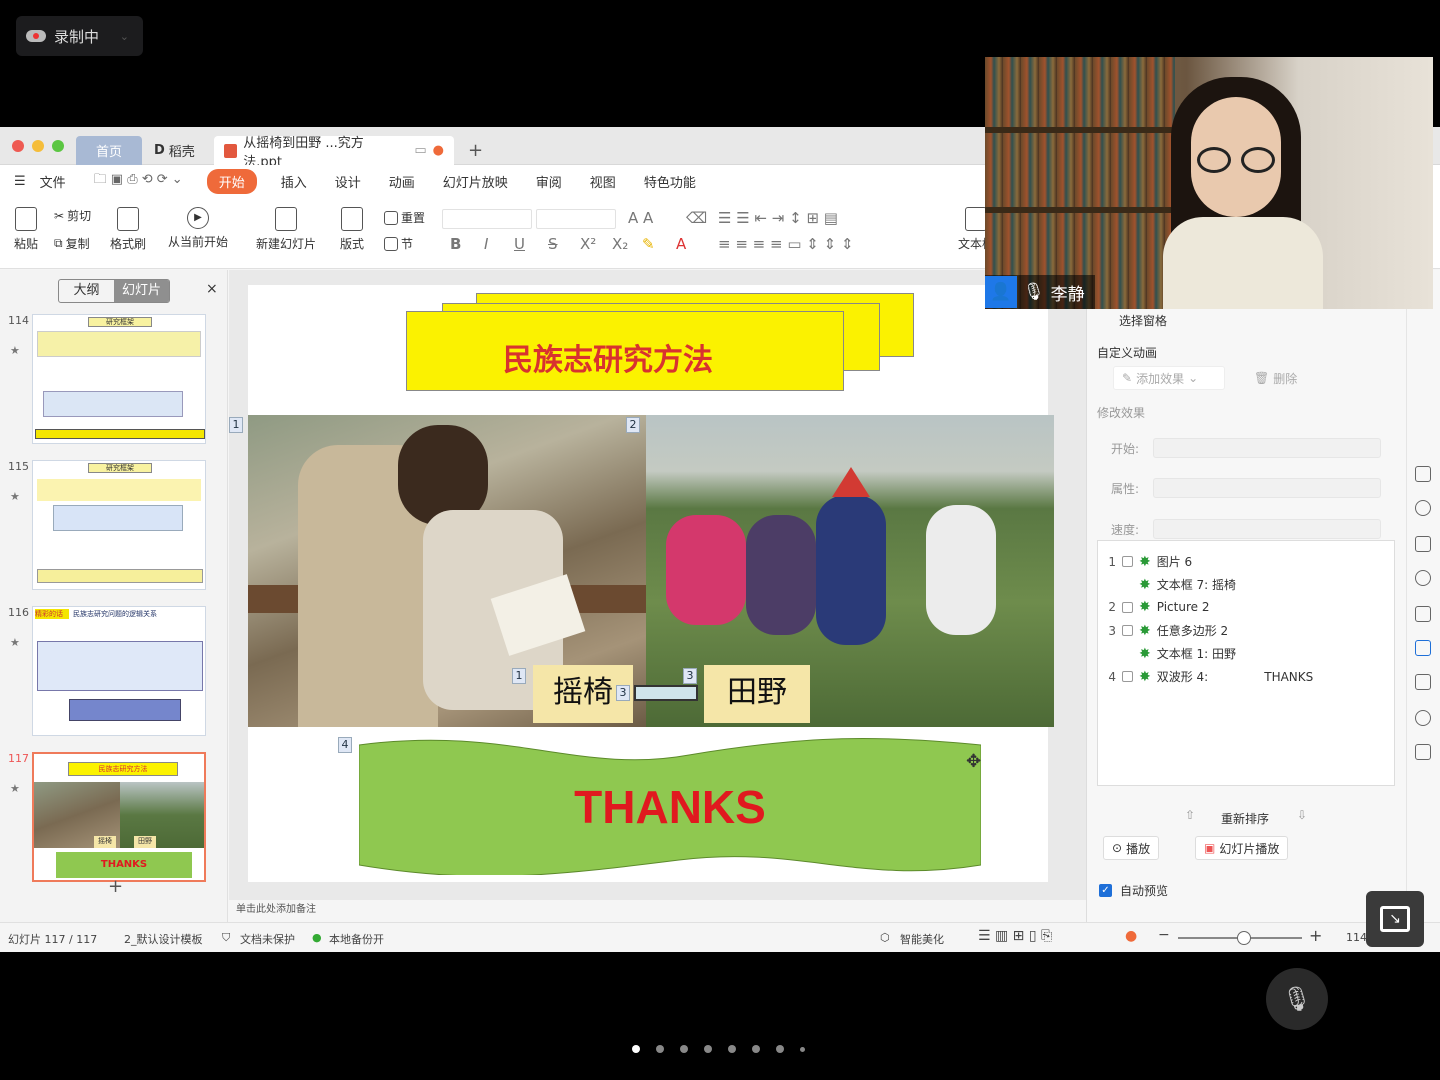  What do you see at coordinates (519, 244) in the screenshot?
I see `underline-icon: U` at bounding box center [519, 244].